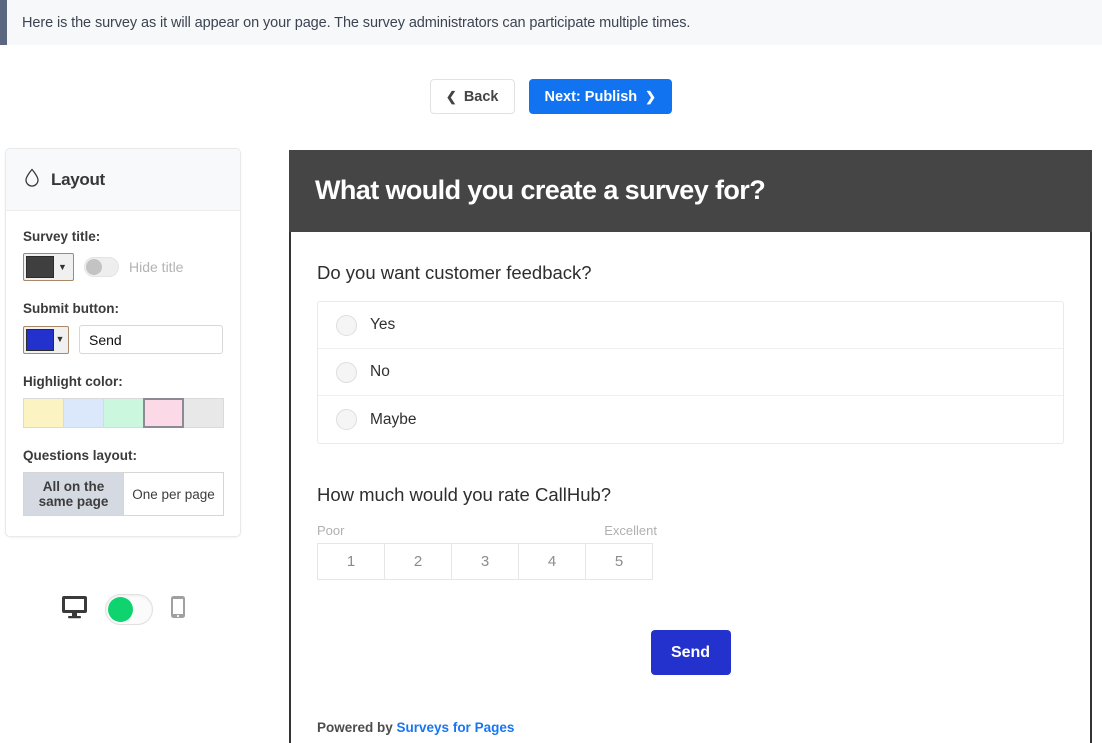 This screenshot has width=1102, height=743. Describe the element at coordinates (156, 267) in the screenshot. I see `hide-title-label: Hide title` at that location.